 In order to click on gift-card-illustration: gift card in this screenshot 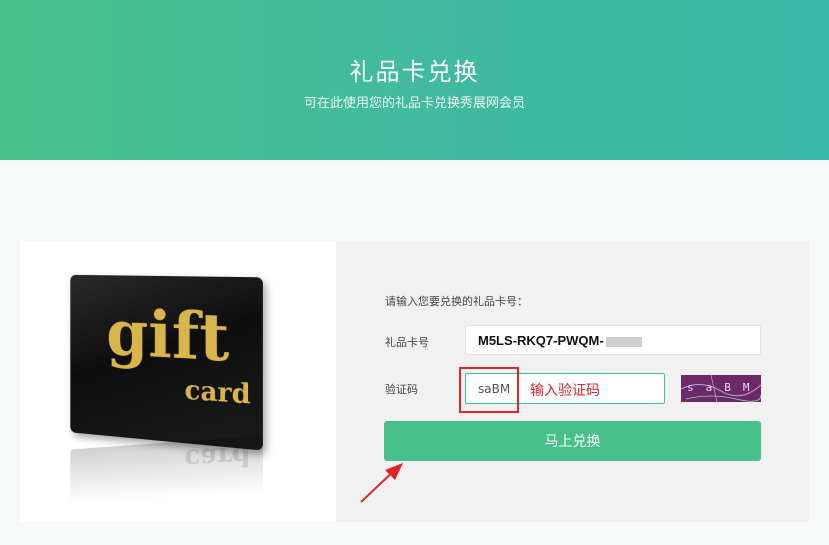, I will do `click(166, 362)`.